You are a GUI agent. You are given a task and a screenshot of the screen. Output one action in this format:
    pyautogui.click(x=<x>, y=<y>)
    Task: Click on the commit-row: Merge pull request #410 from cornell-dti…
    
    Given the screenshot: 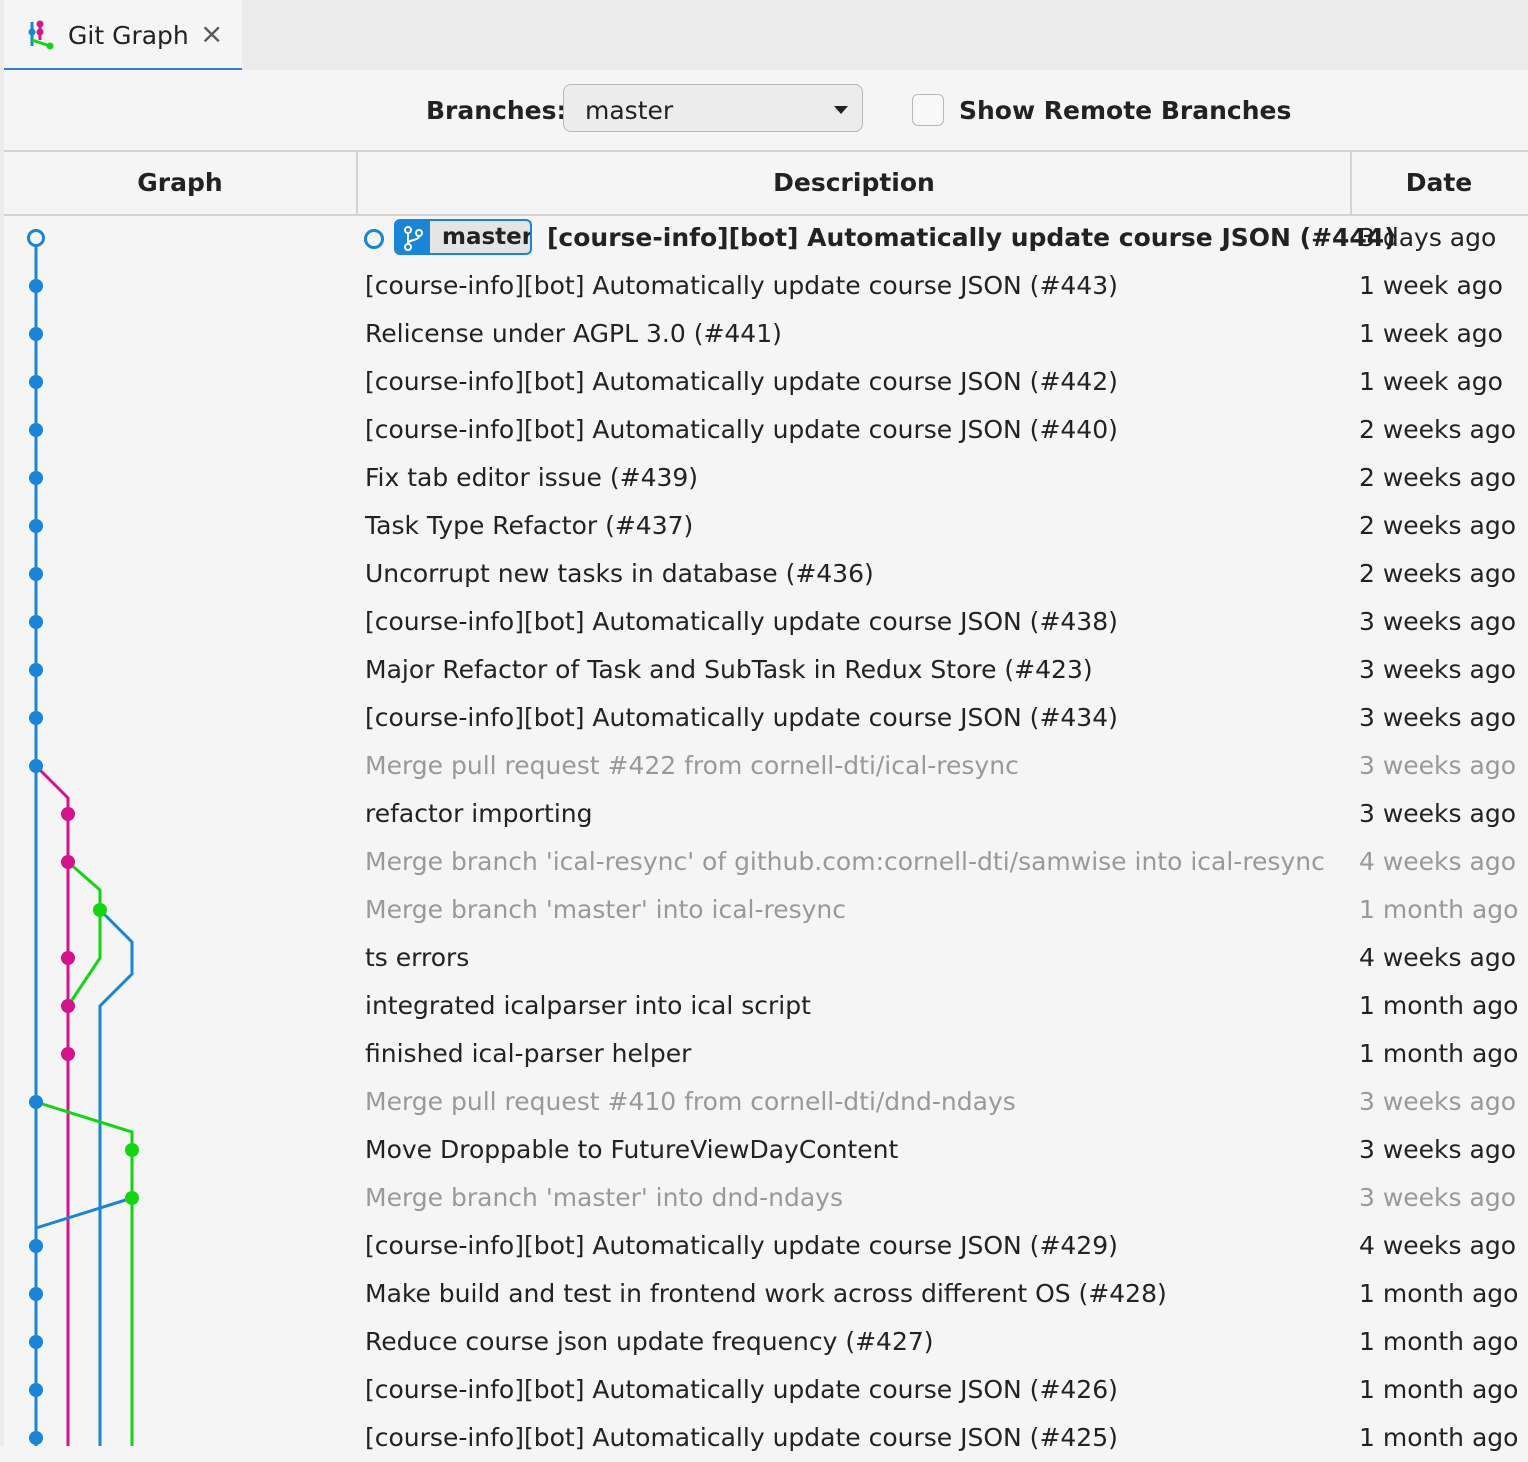 What is the action you would take?
    pyautogui.click(x=764, y=1102)
    